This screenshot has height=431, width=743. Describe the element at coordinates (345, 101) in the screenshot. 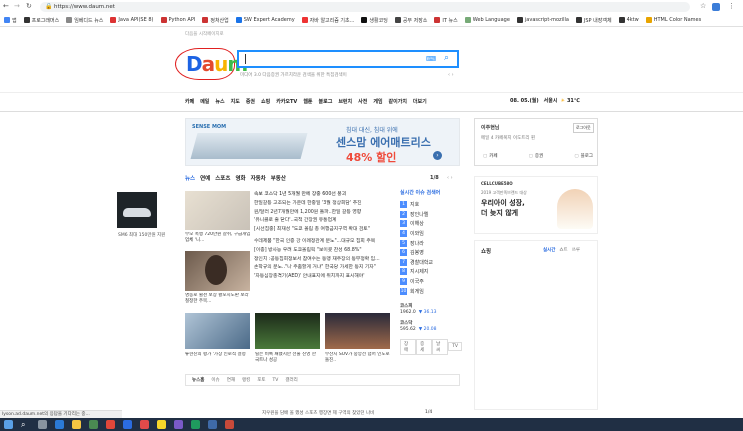

I see `nav-item-9: 브런치` at that location.